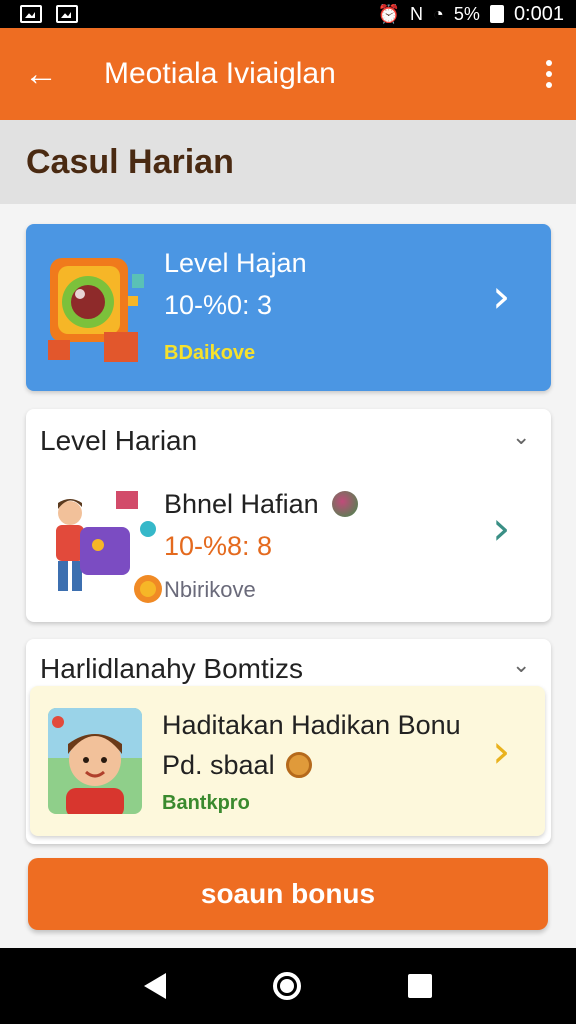 The height and width of the screenshot is (1024, 576). I want to click on image-notification-icon, so click(67, 14).